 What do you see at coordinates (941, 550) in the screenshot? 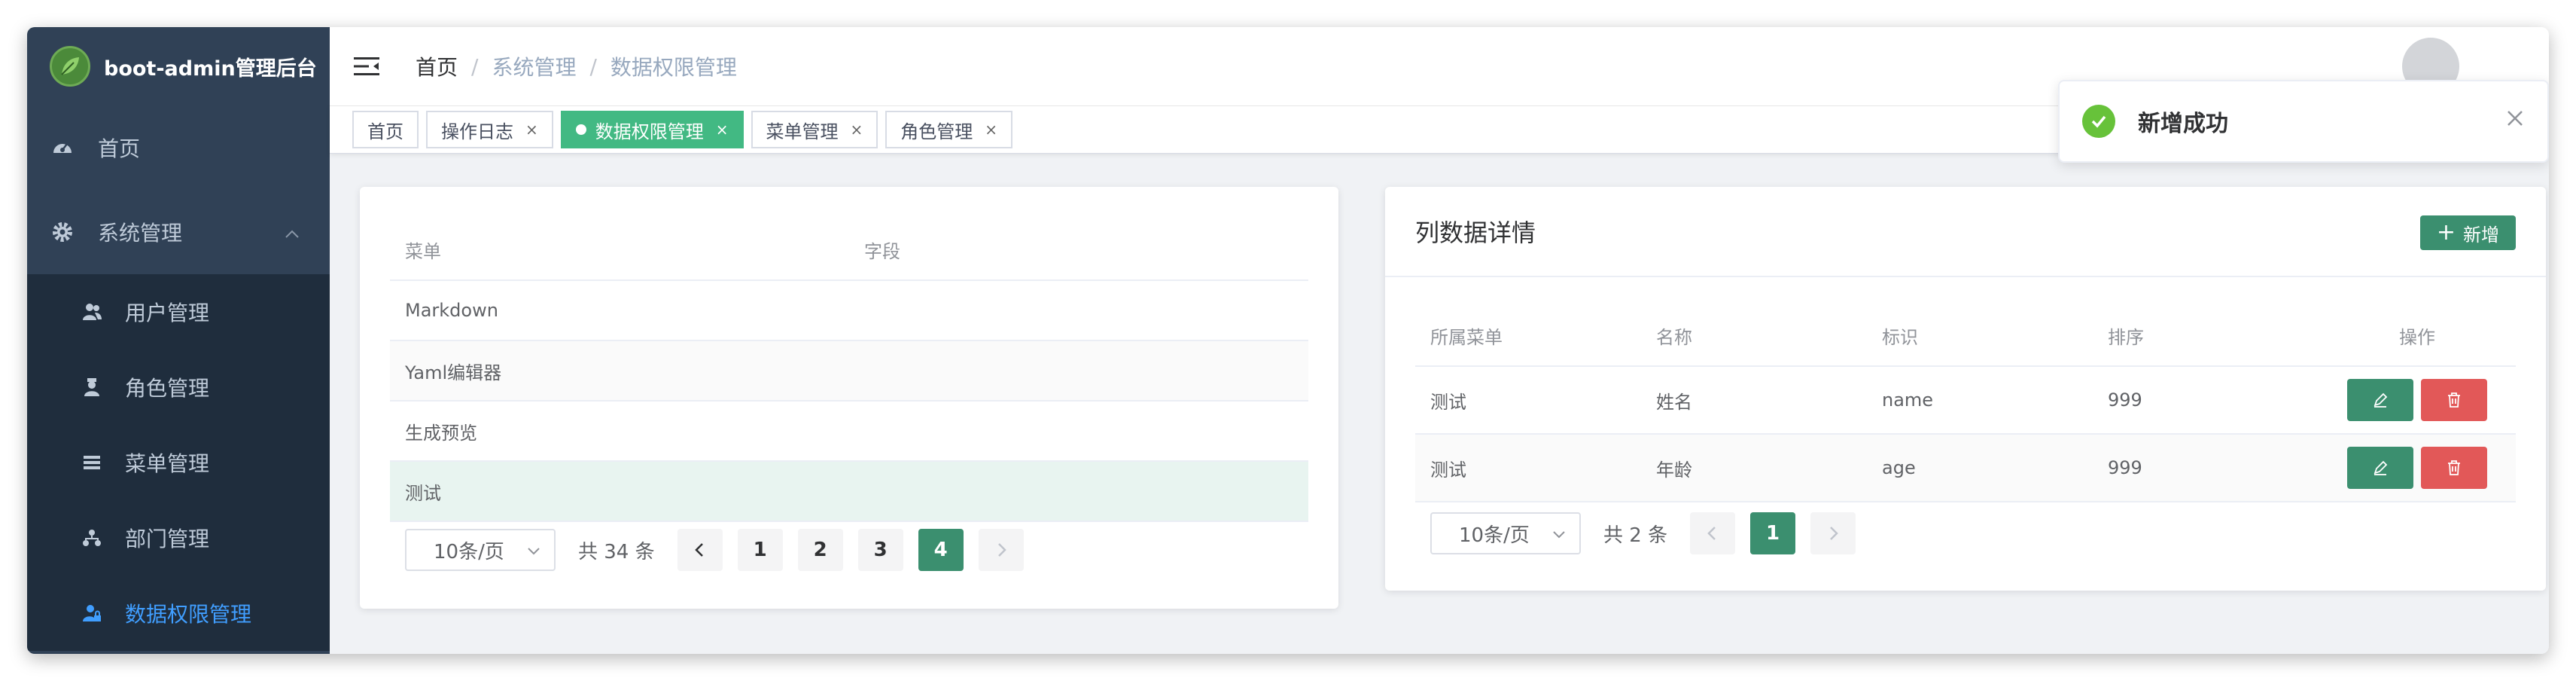
I see `page-button-current: 4` at bounding box center [941, 550].